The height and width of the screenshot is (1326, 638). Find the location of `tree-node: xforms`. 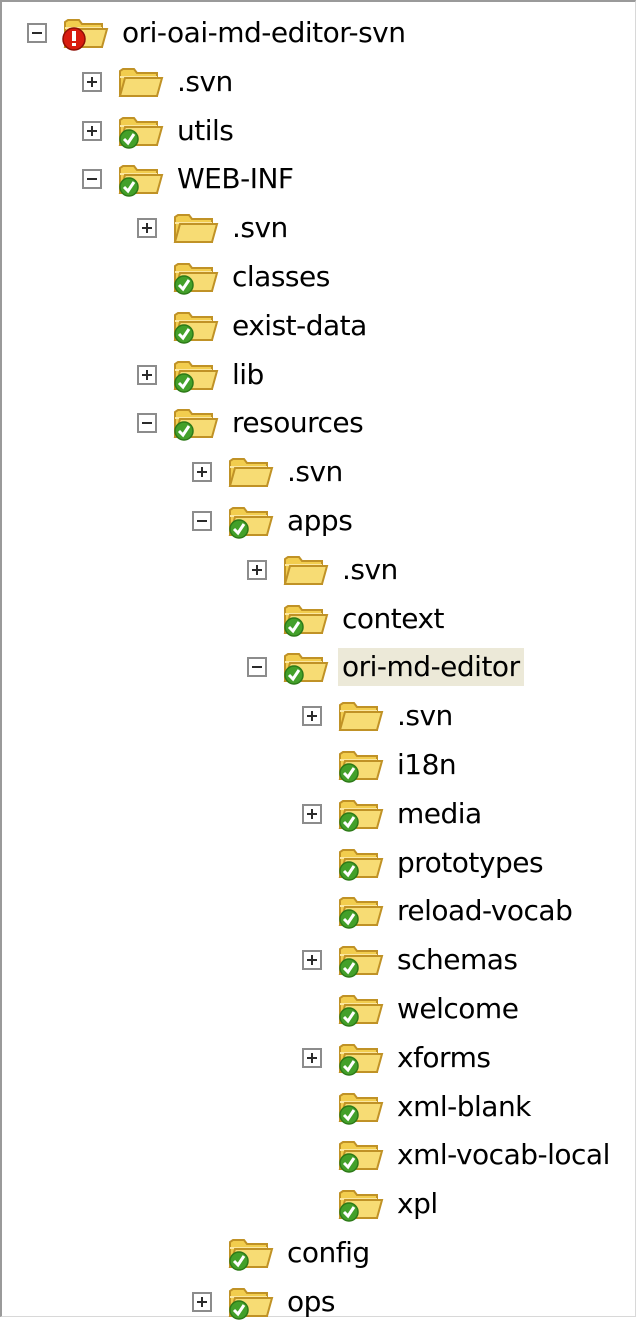

tree-node: xforms is located at coordinates (319, 1058).